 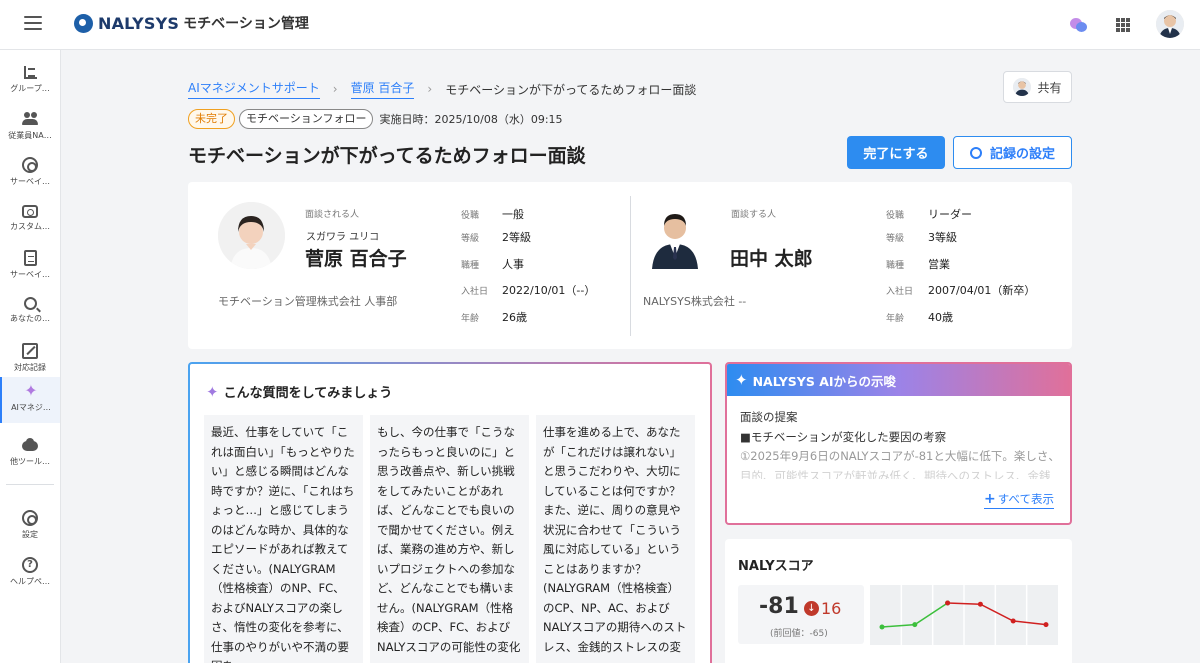 I want to click on show-all-label: すべて表示, so click(x=1025, y=499).